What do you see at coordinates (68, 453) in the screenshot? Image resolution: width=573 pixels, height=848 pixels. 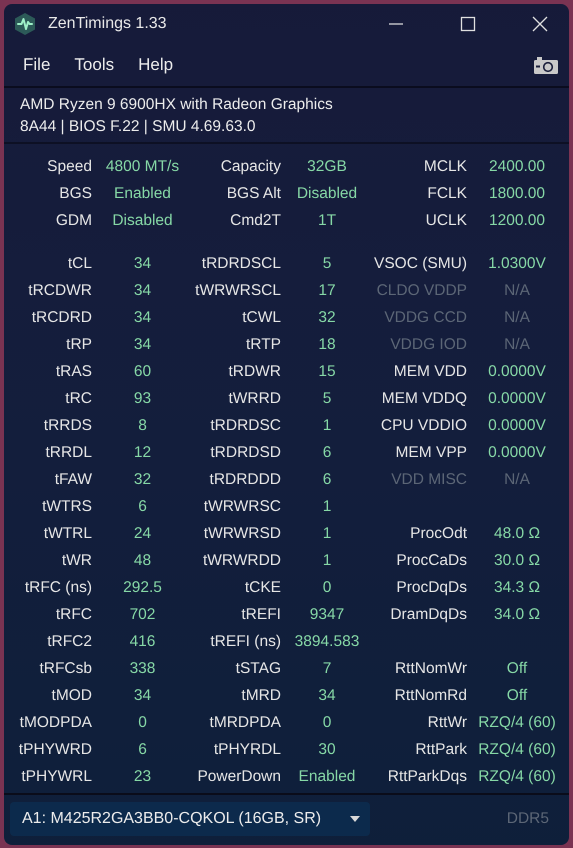 I see `field-label: tRRDL` at bounding box center [68, 453].